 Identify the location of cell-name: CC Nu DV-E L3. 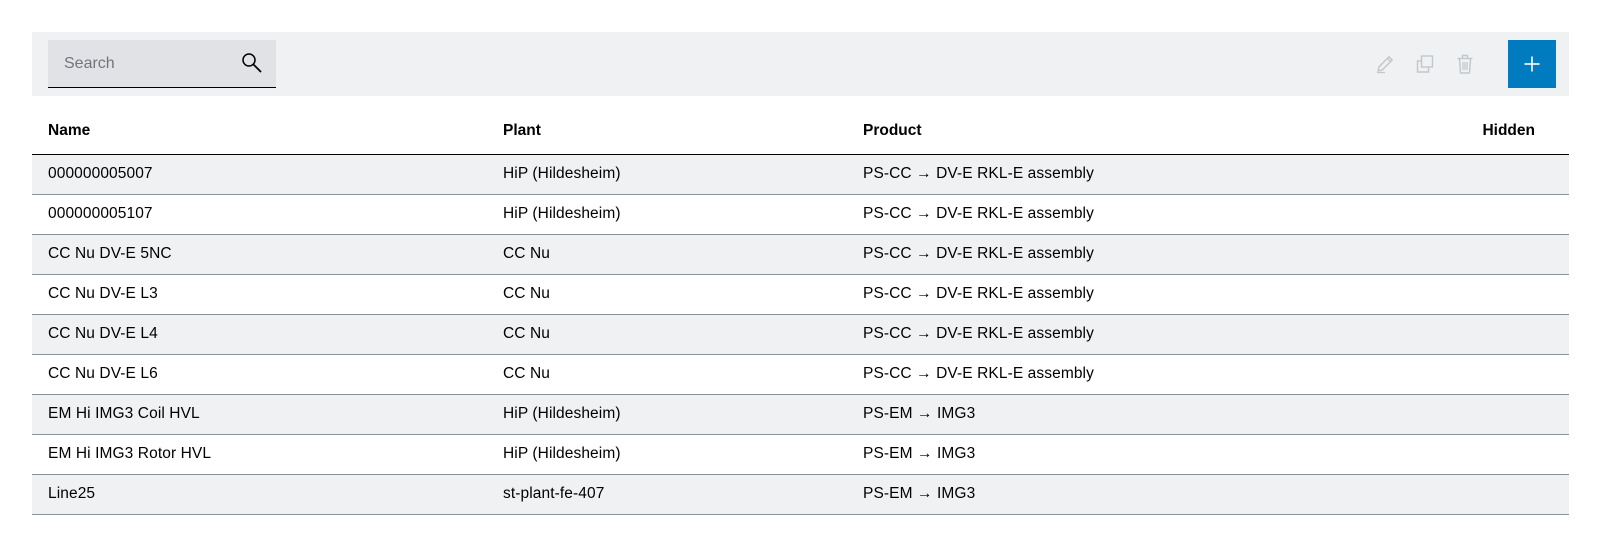
(259, 294).